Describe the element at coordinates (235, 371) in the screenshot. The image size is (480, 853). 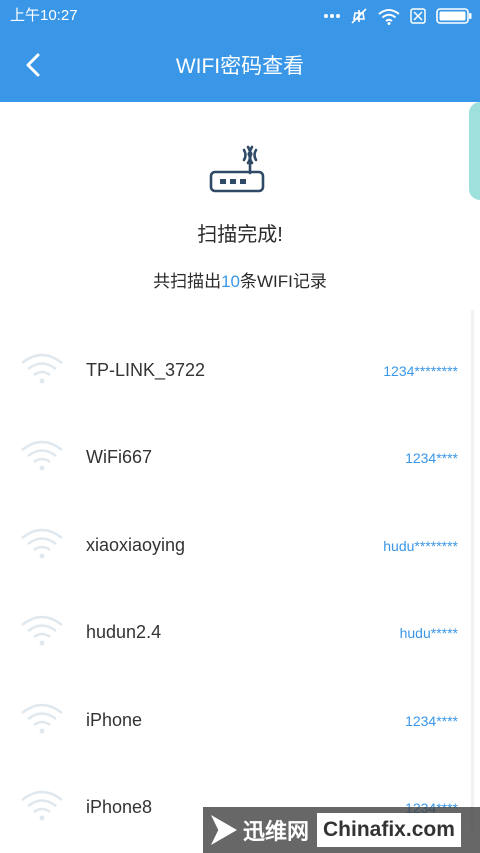
I see `wifi-list-item: TP-LINK_3722 1234********` at that location.